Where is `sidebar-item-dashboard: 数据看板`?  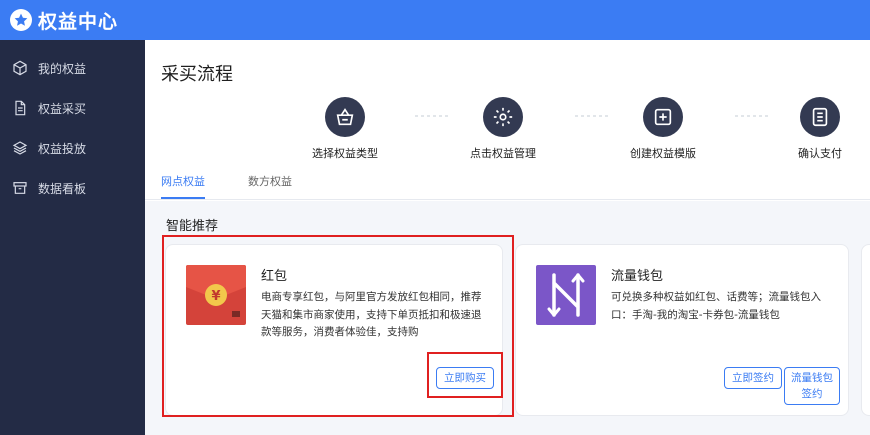
sidebar-item-dashboard: 数据看板 is located at coordinates (72, 188).